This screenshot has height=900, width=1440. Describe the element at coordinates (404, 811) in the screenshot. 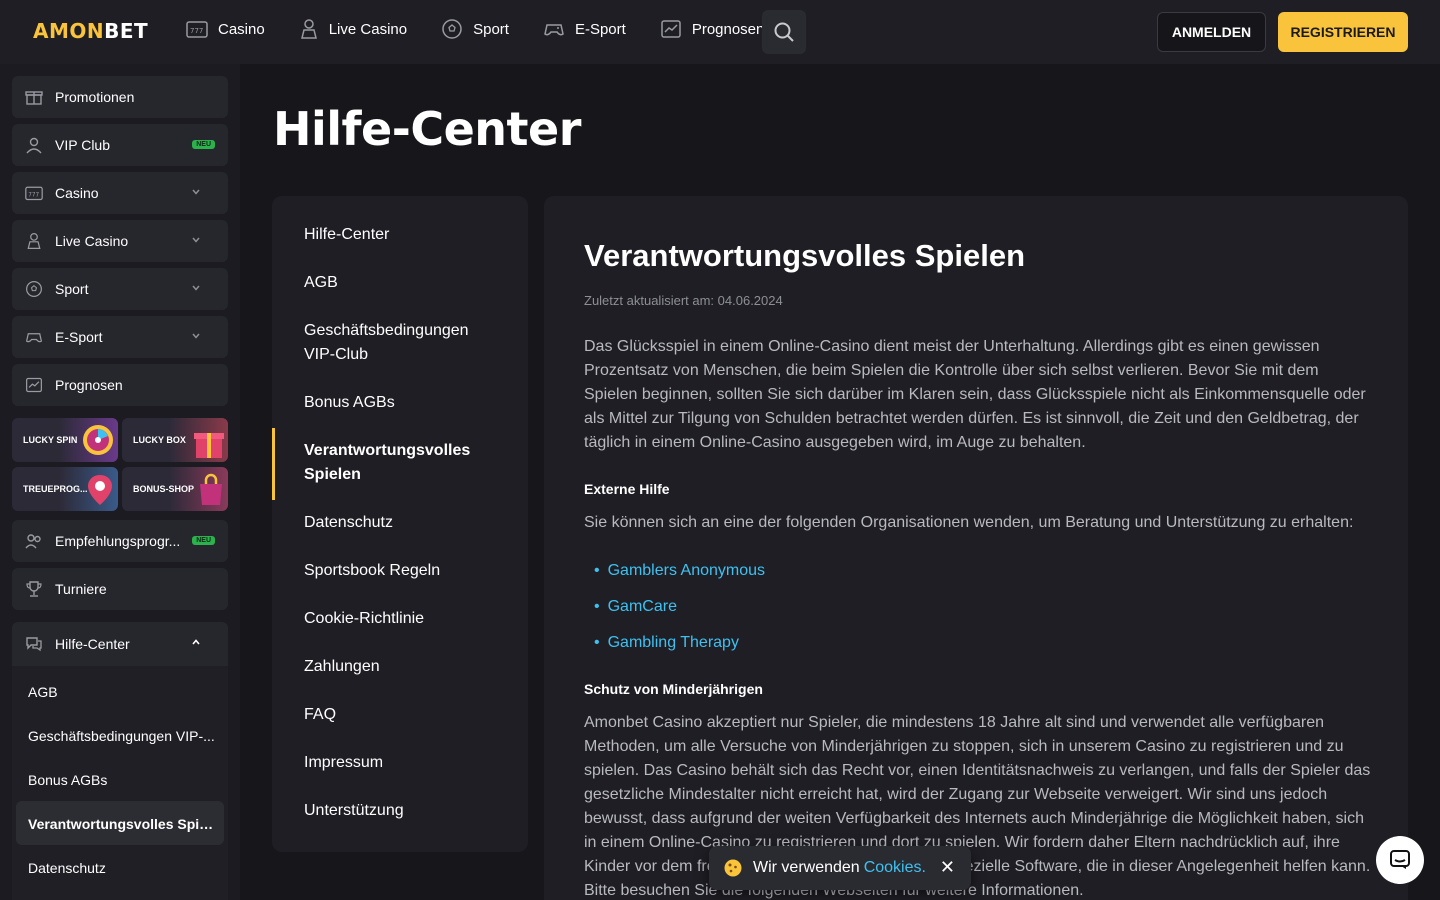

I see `toc-item-support: Unterstützung` at that location.